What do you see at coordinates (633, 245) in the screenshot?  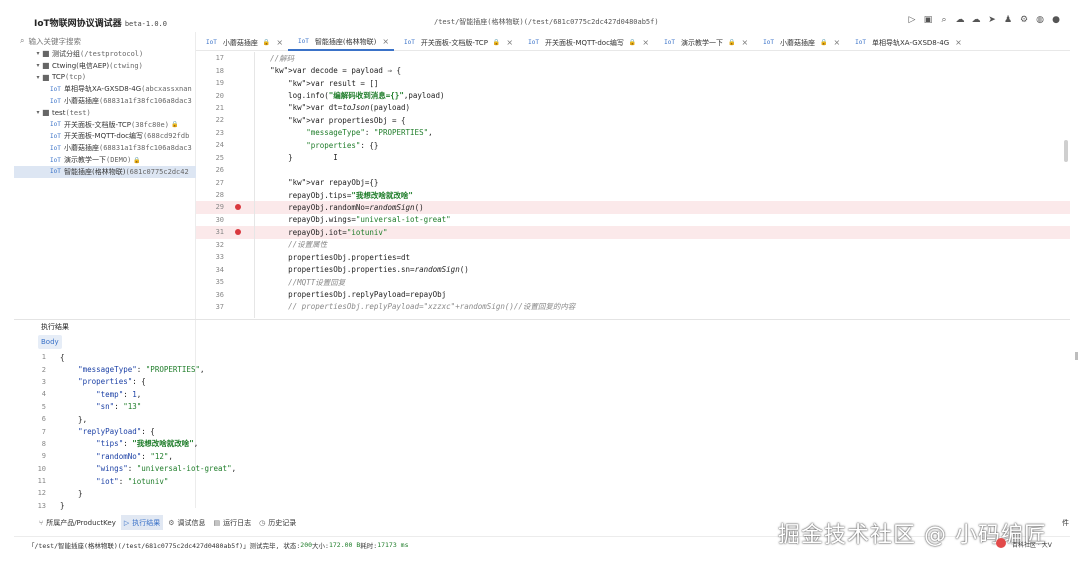 I see `code-line: 32 //设置属性` at bounding box center [633, 245].